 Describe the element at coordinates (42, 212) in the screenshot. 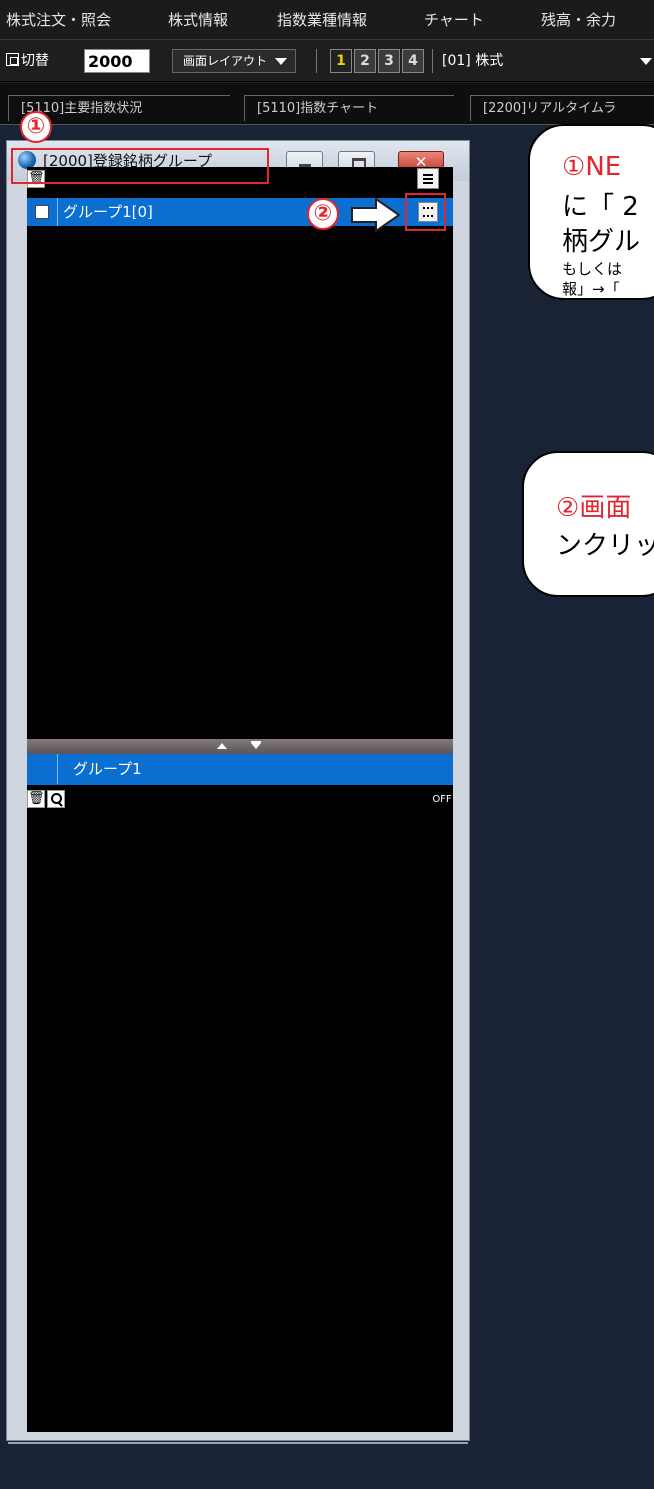

I see `group-checkbox` at that location.